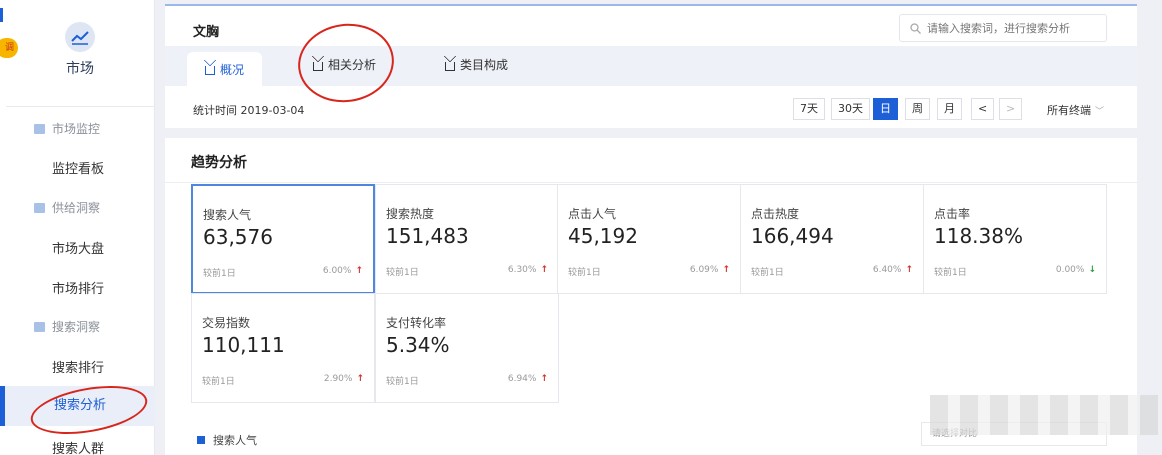 The width and height of the screenshot is (1162, 455). I want to click on sidebar-edge-marker, so click(1, 15).